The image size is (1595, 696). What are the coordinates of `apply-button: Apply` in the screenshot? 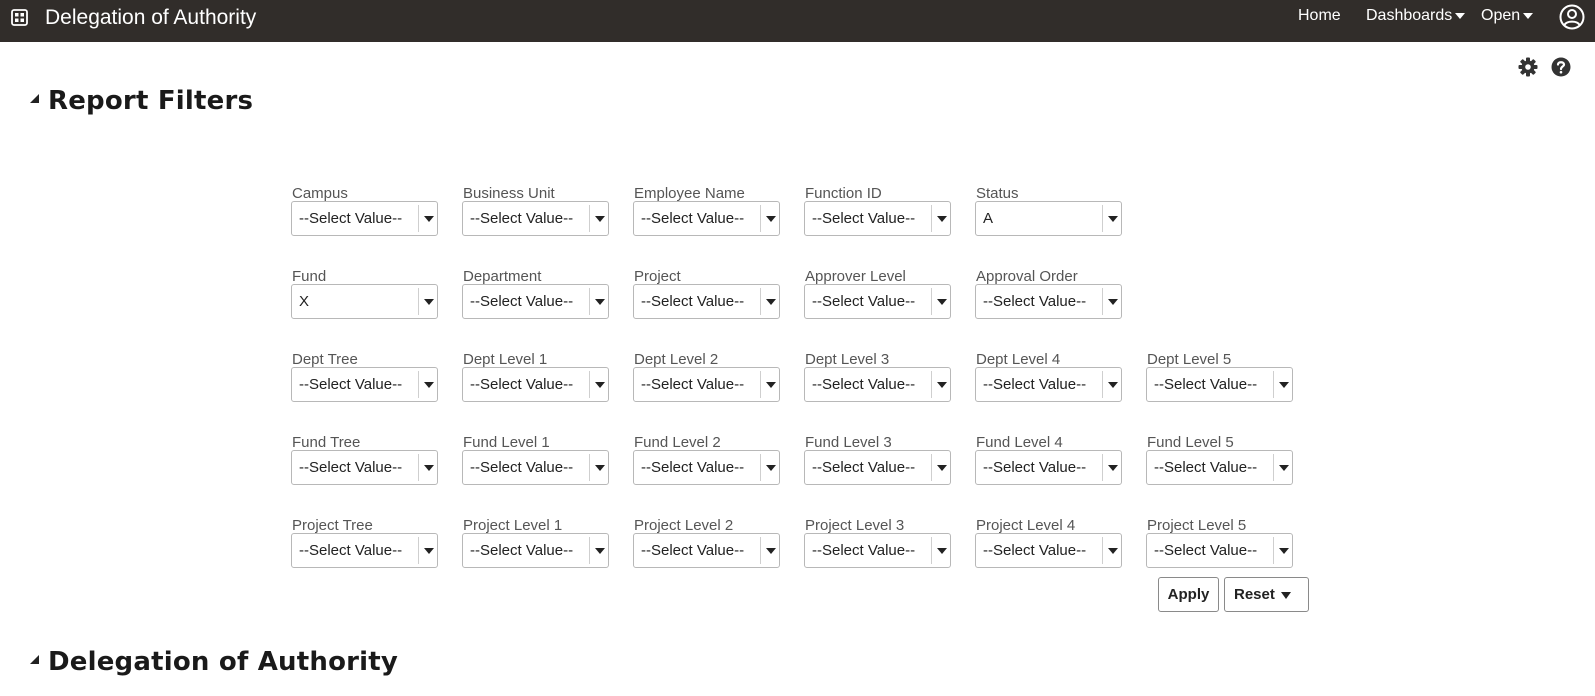 It's located at (1188, 594).